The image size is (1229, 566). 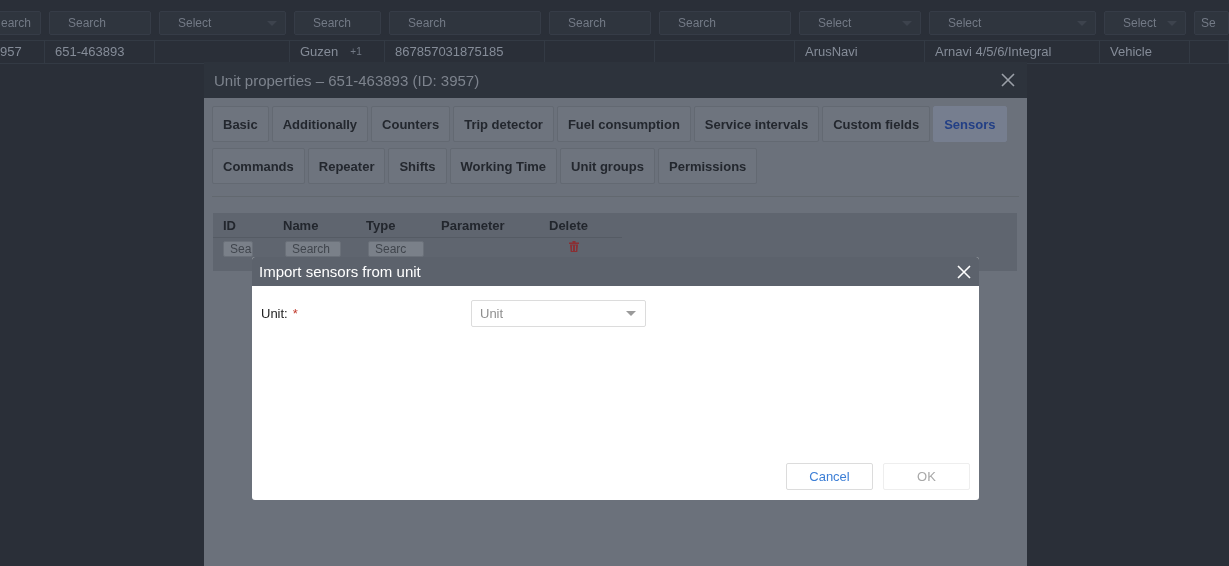 I want to click on table-cell-text: Arnavi 4/5/6/Integral, so click(x=993, y=52).